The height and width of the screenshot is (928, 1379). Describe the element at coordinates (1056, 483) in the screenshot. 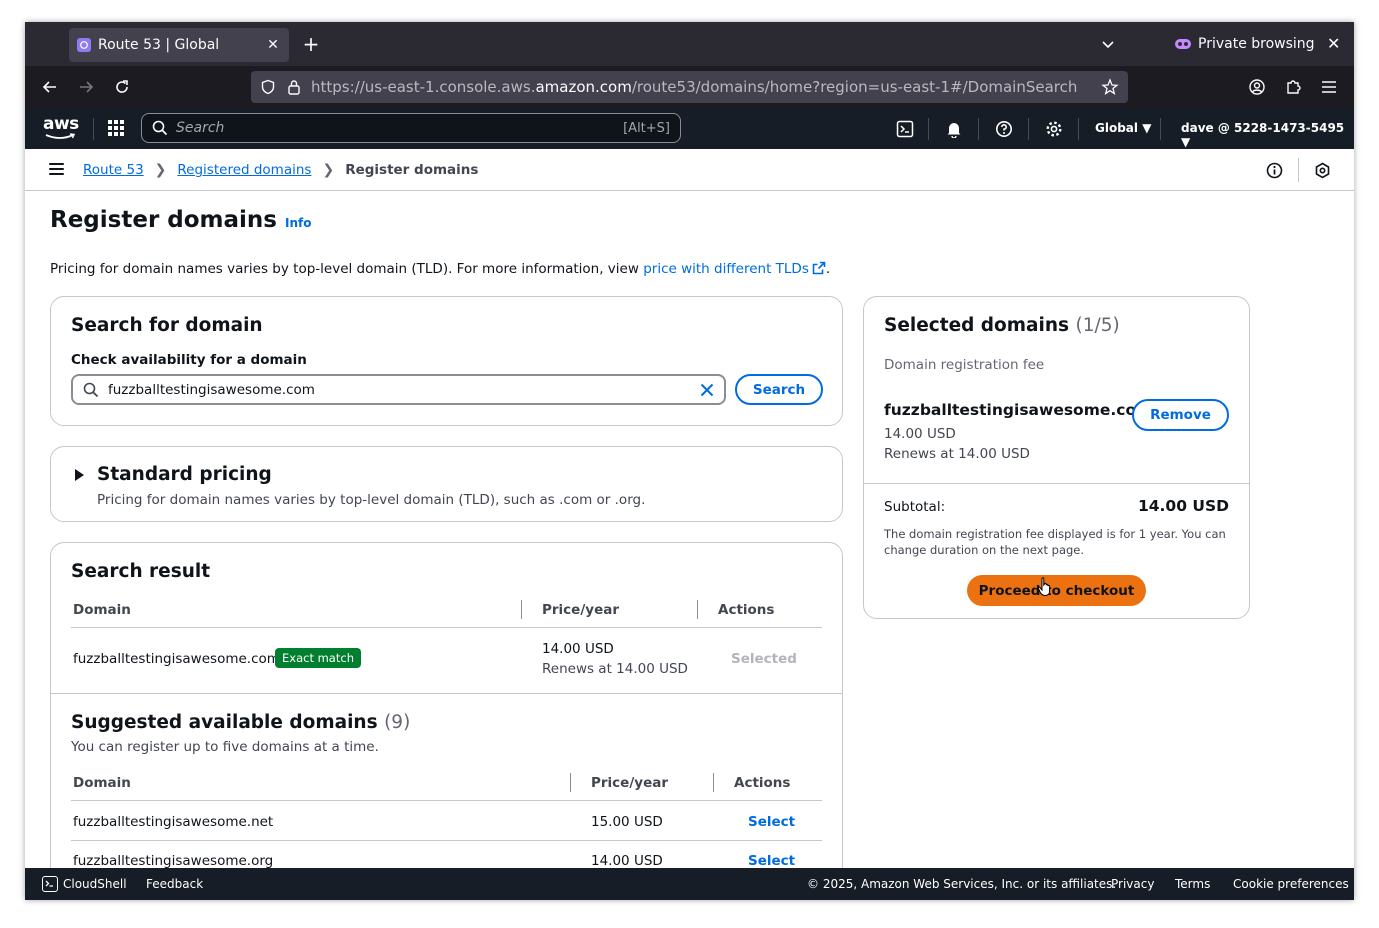

I see `subtotal-divider` at that location.